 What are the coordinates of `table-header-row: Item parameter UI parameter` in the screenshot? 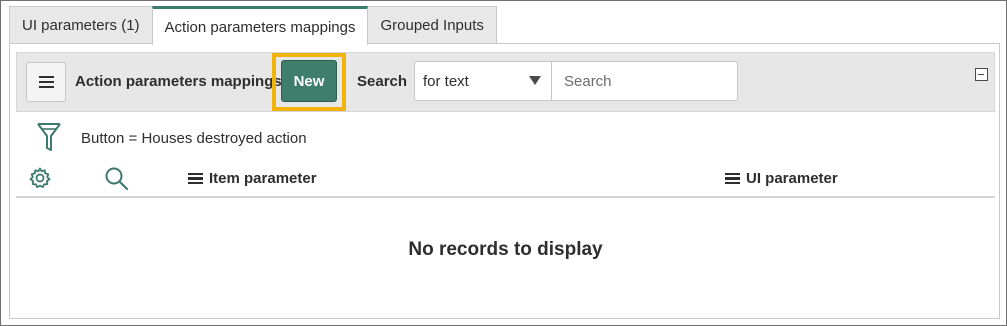 It's located at (505, 180).